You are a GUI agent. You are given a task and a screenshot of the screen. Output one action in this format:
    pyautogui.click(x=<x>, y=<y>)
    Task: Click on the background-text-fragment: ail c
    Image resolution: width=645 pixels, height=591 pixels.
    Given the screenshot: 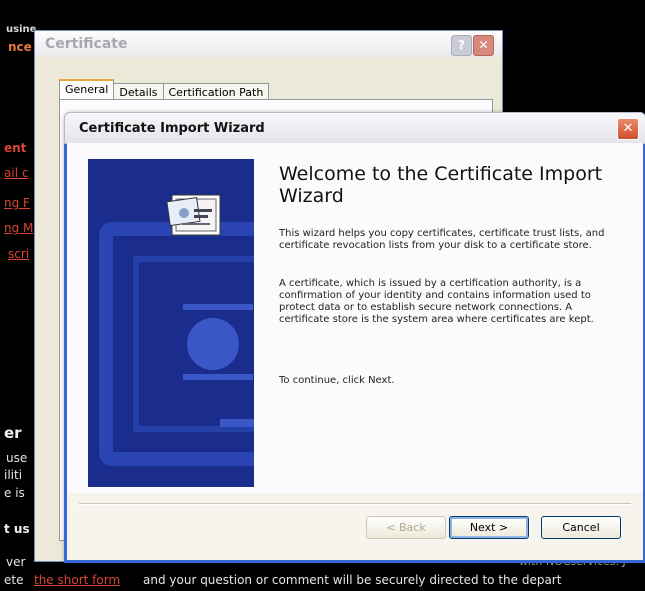 What is the action you would take?
    pyautogui.click(x=16, y=173)
    